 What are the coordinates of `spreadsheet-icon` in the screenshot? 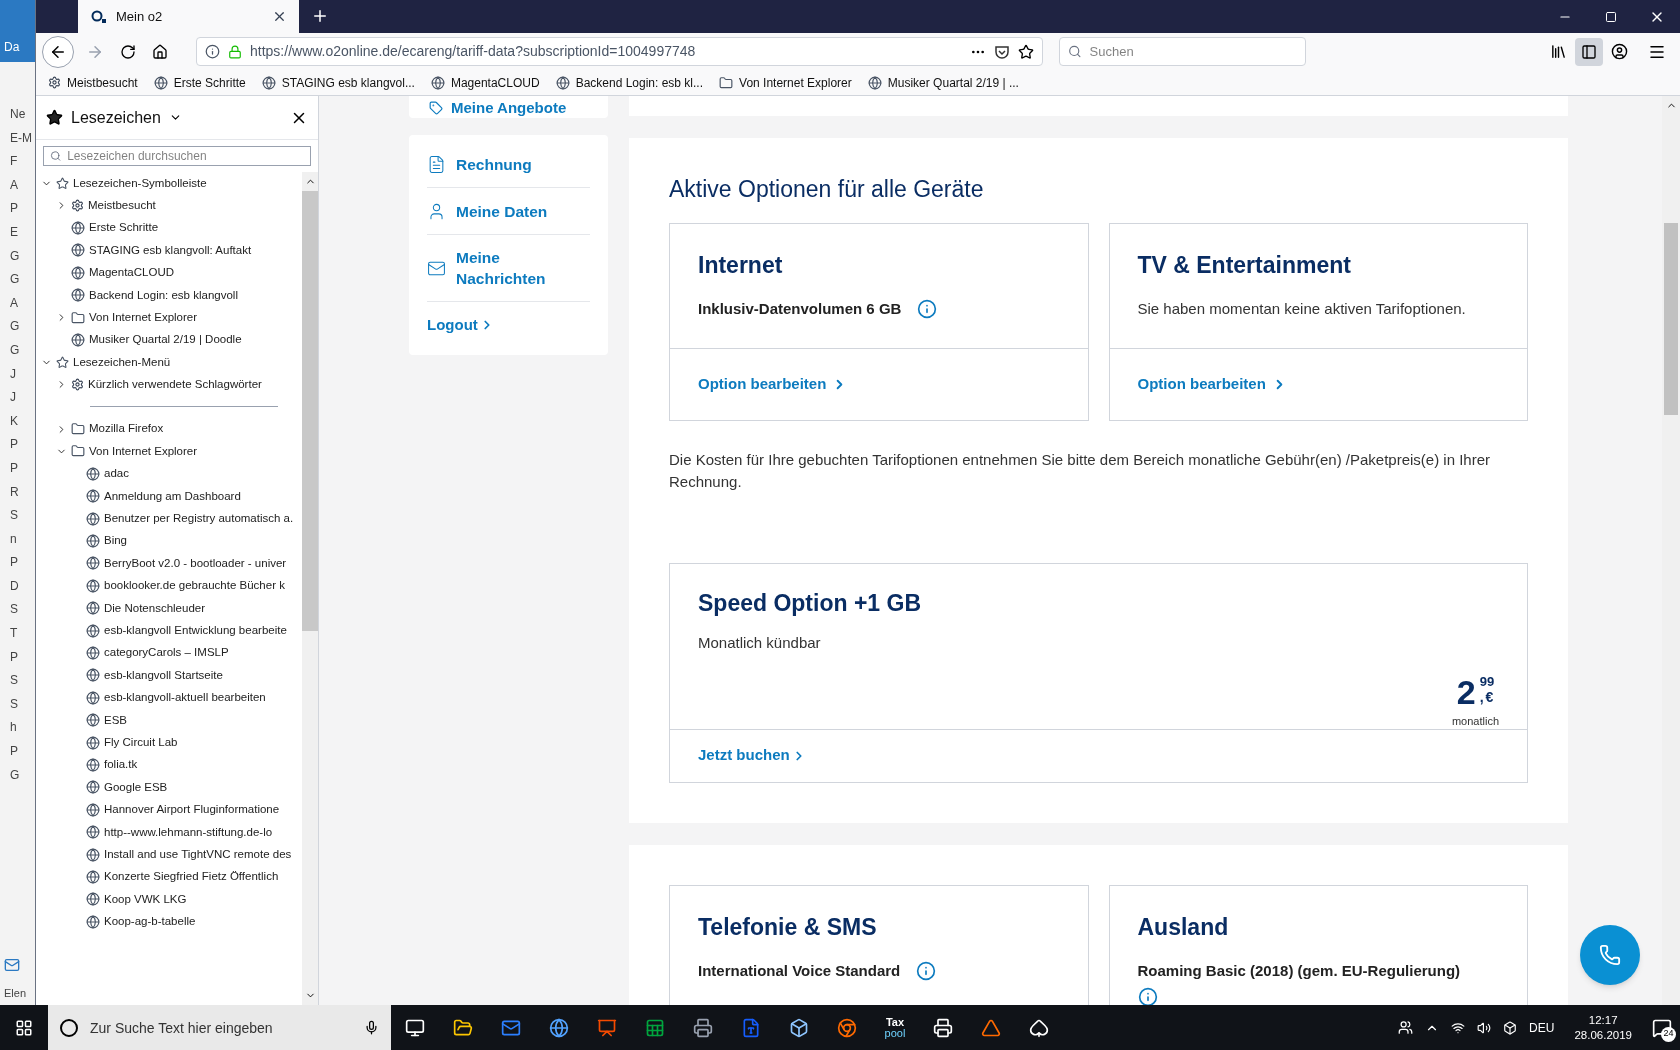 It's located at (655, 1027).